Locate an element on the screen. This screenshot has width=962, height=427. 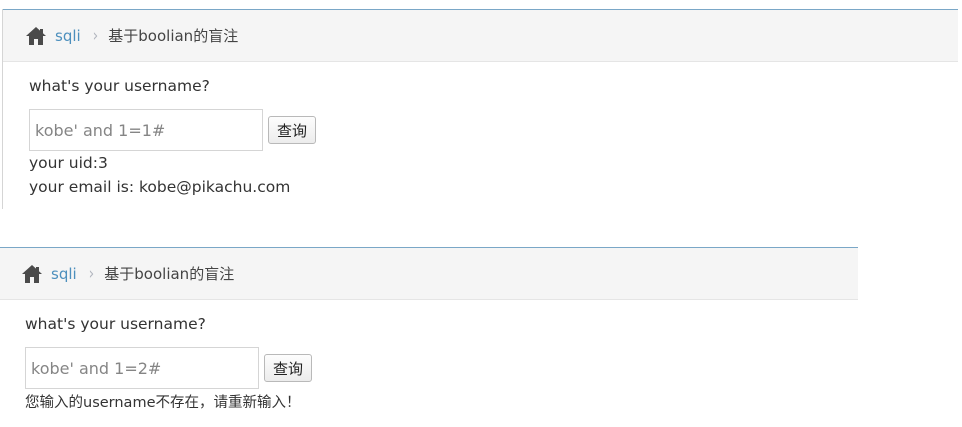
error-message: 您输入的username不存在，请重新输入！ is located at coordinates (163, 403).